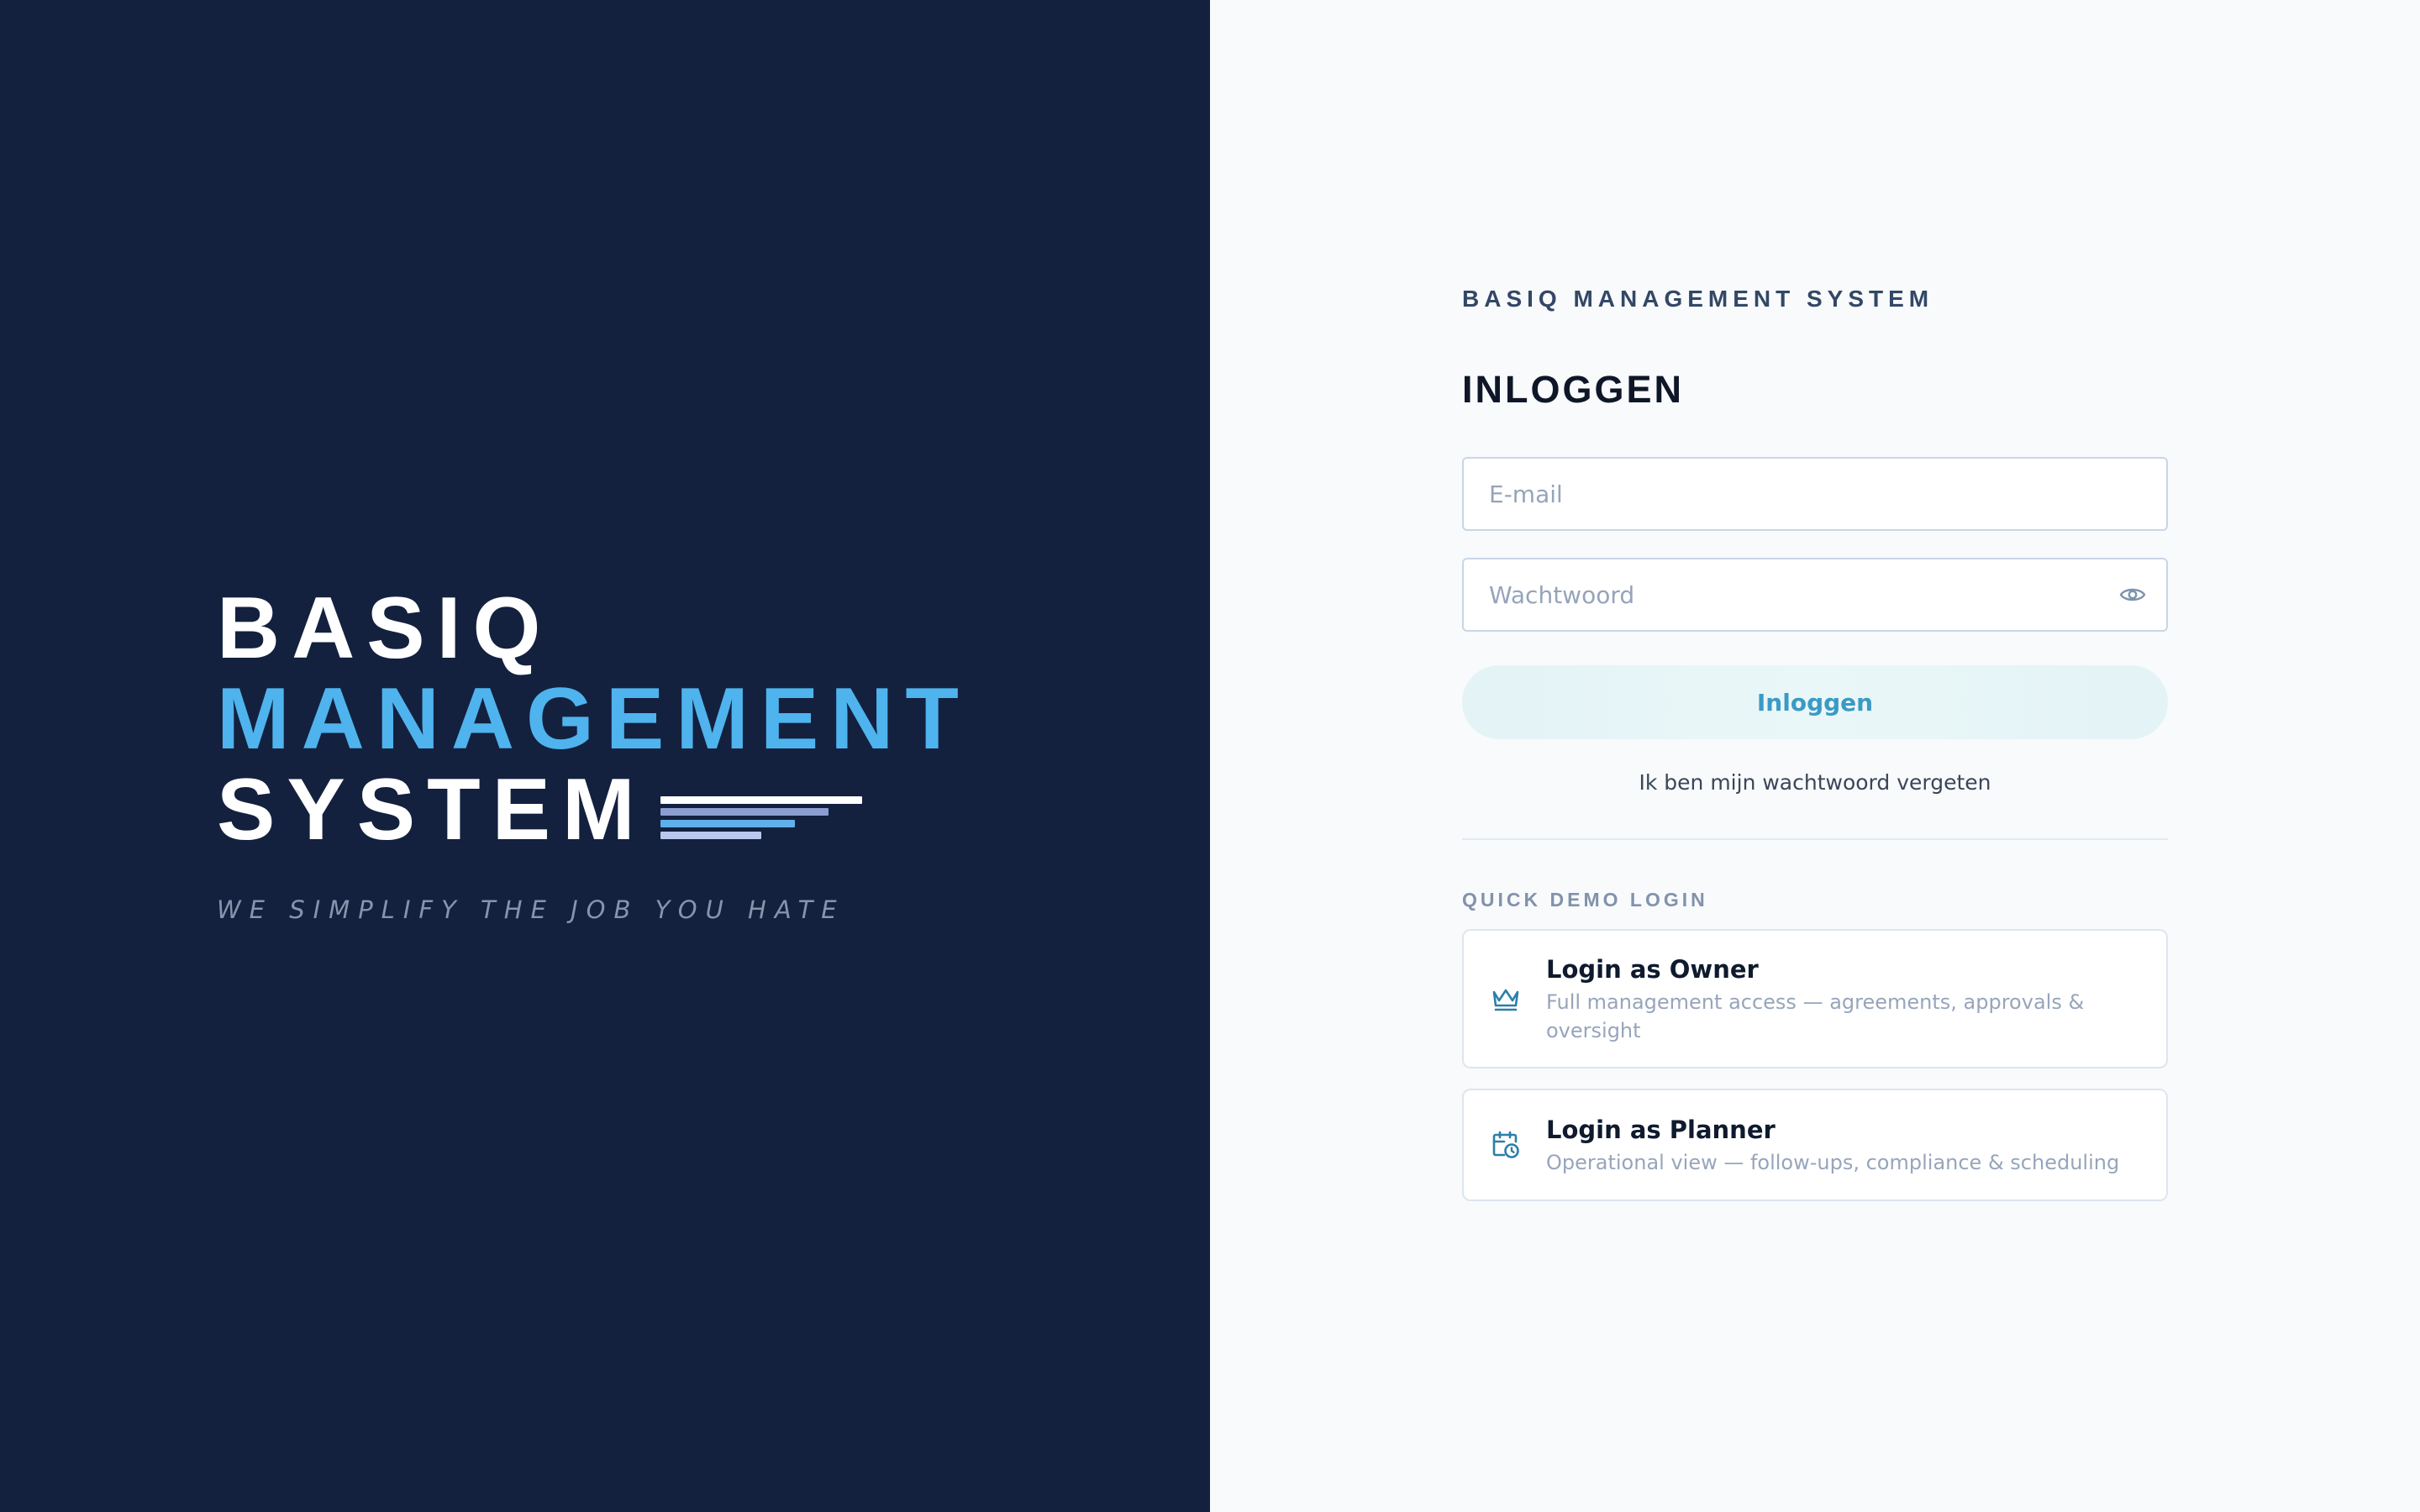 This screenshot has height=1512, width=2420. I want to click on email-field, so click(1815, 494).